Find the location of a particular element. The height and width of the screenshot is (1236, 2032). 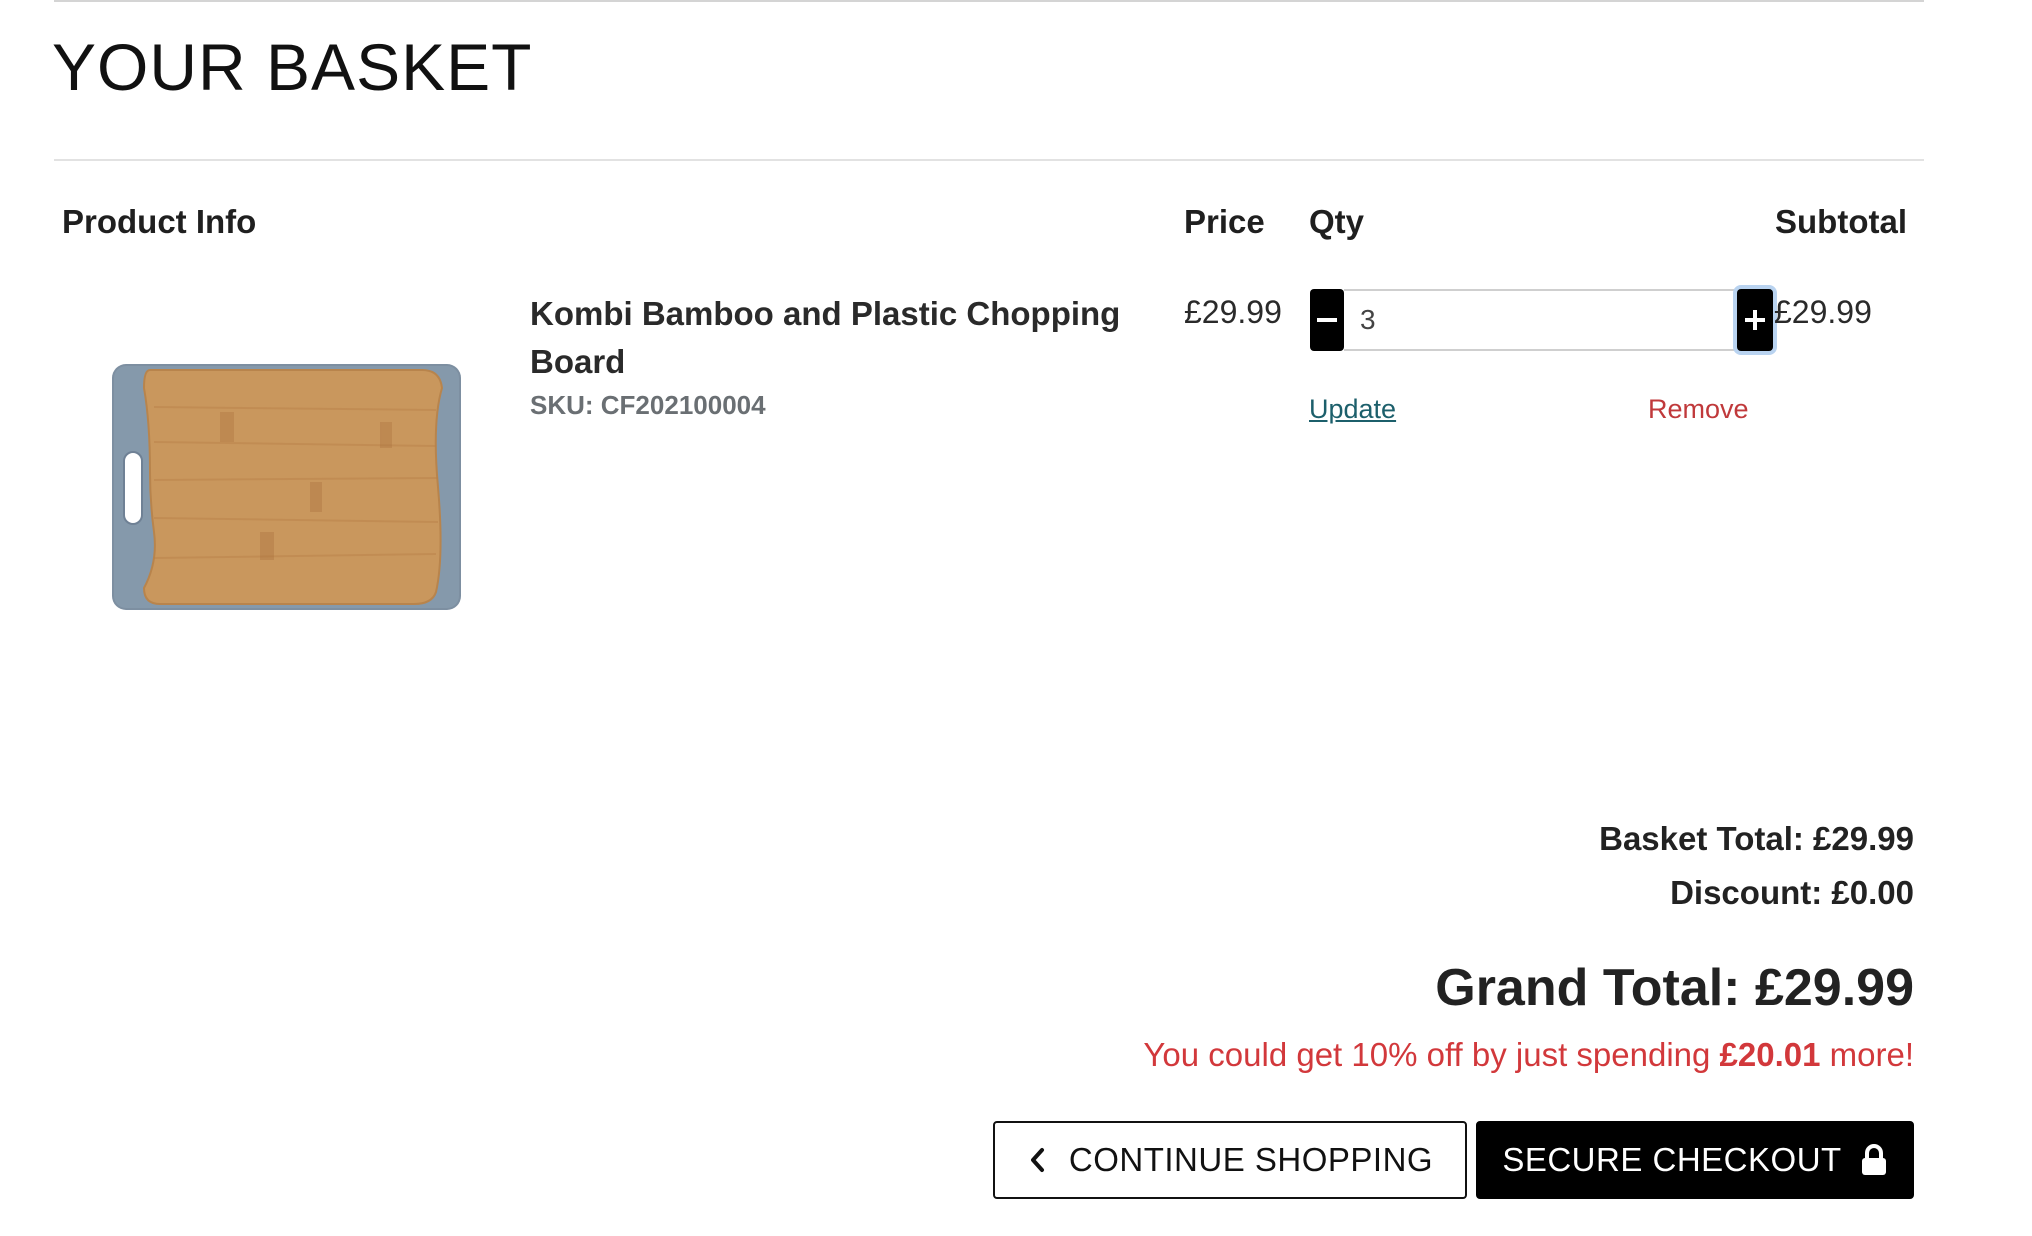

quantity-stepper is located at coordinates (1541, 320).